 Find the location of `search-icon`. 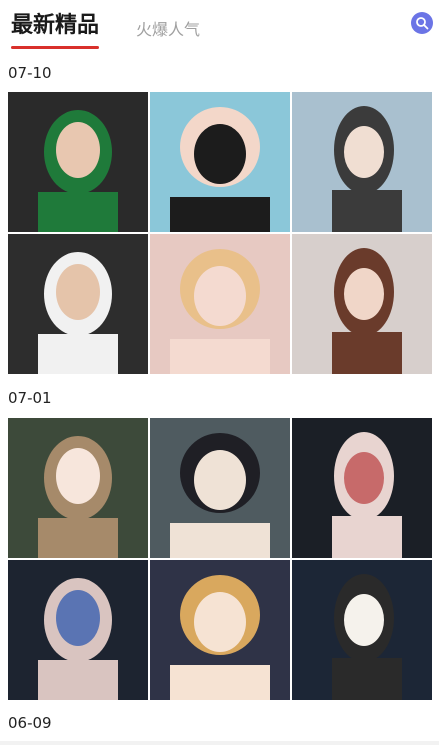

search-icon is located at coordinates (422, 23).